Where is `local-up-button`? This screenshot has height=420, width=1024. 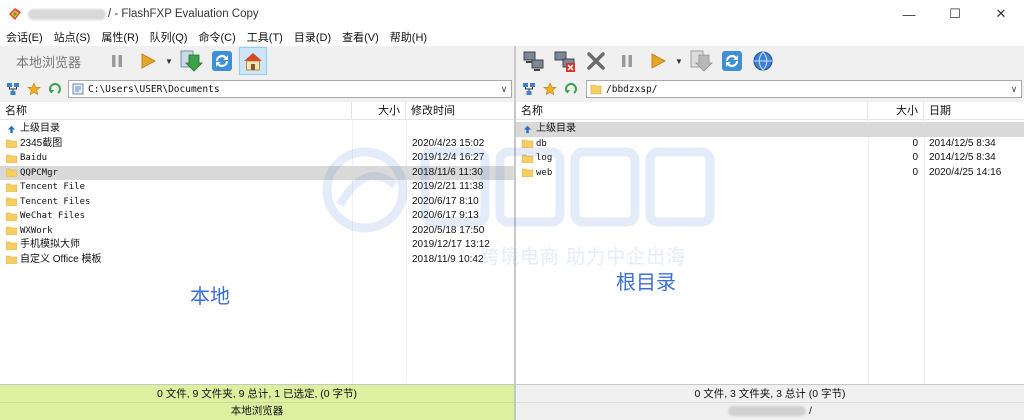 local-up-button is located at coordinates (55, 89).